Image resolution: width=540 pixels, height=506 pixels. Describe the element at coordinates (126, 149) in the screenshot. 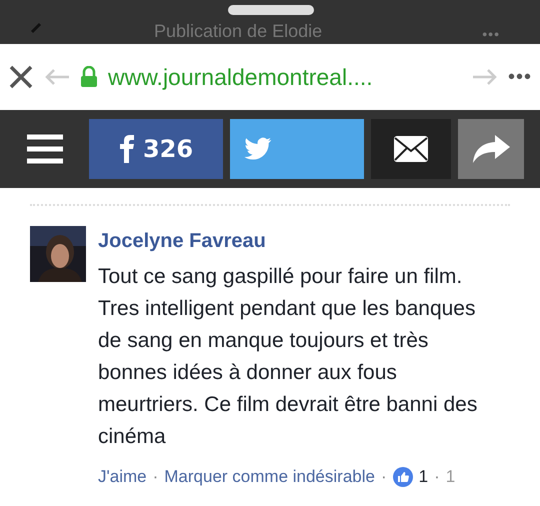

I see `facebook-icon` at that location.